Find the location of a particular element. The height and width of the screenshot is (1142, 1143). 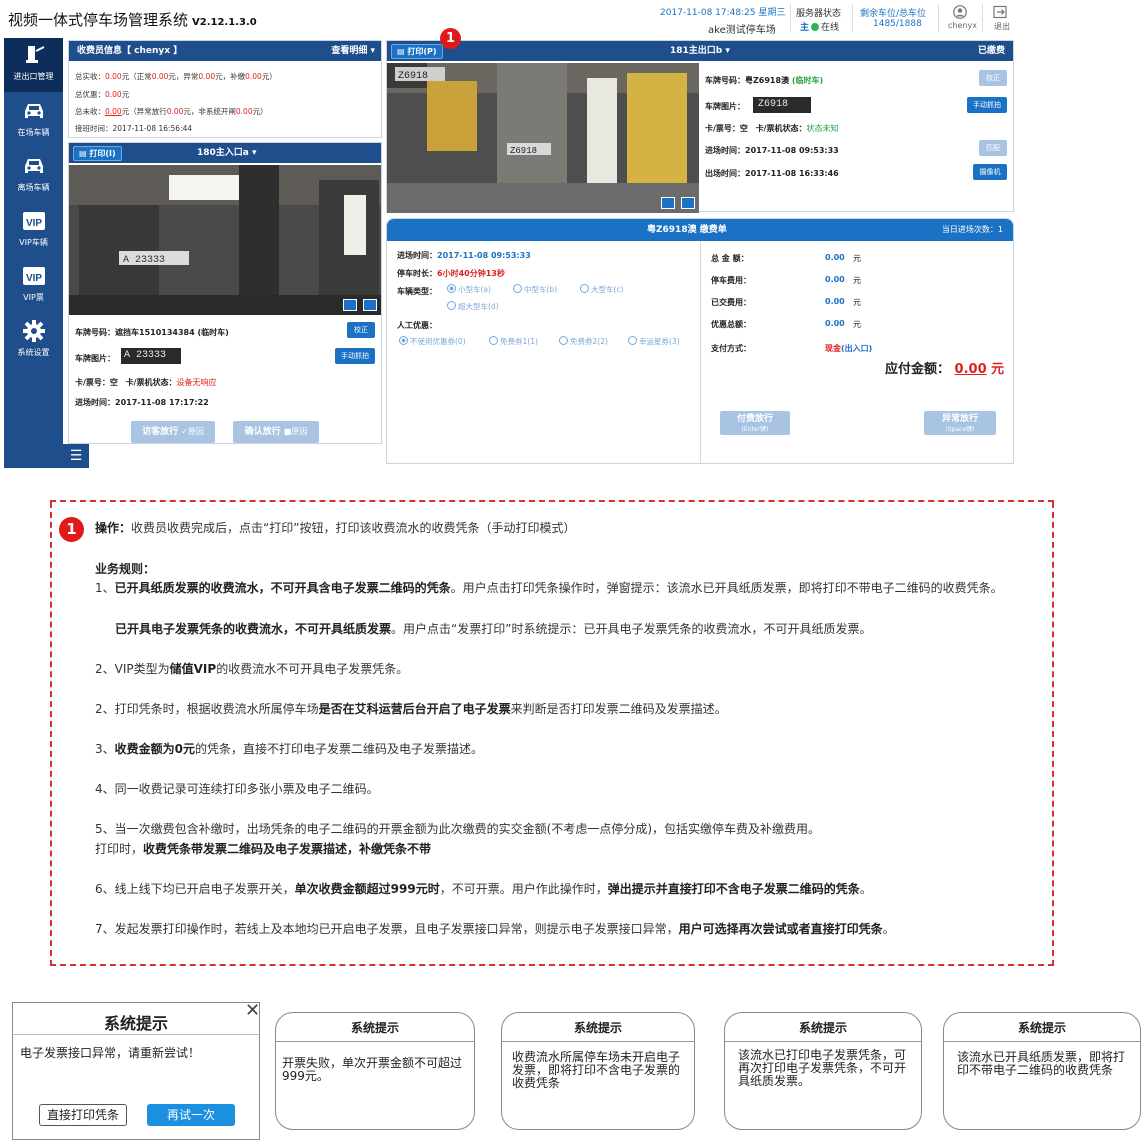

entry-lane-header: ▤ 打印(I) 180主入口a ▾ is located at coordinates (225, 153).